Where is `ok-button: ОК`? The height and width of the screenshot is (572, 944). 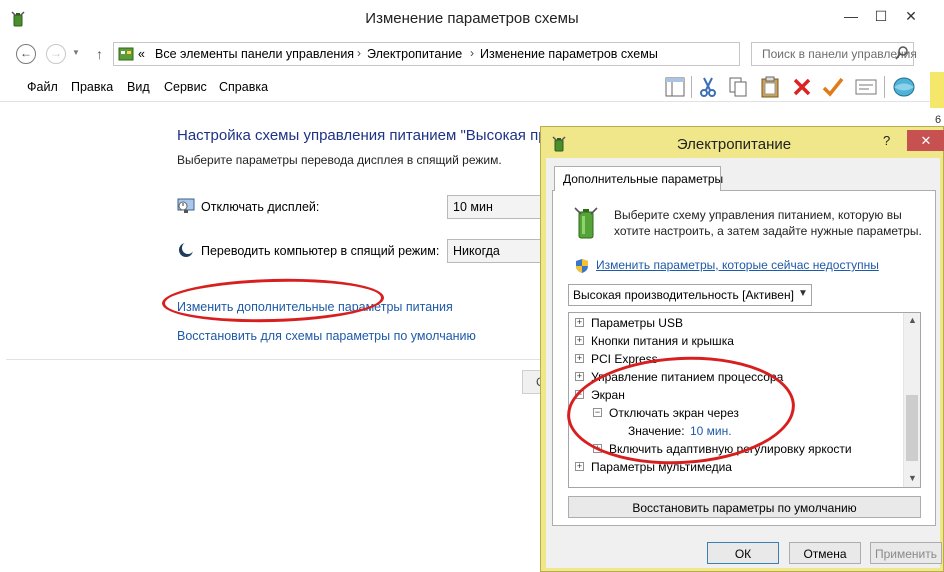 ok-button: ОК is located at coordinates (743, 553).